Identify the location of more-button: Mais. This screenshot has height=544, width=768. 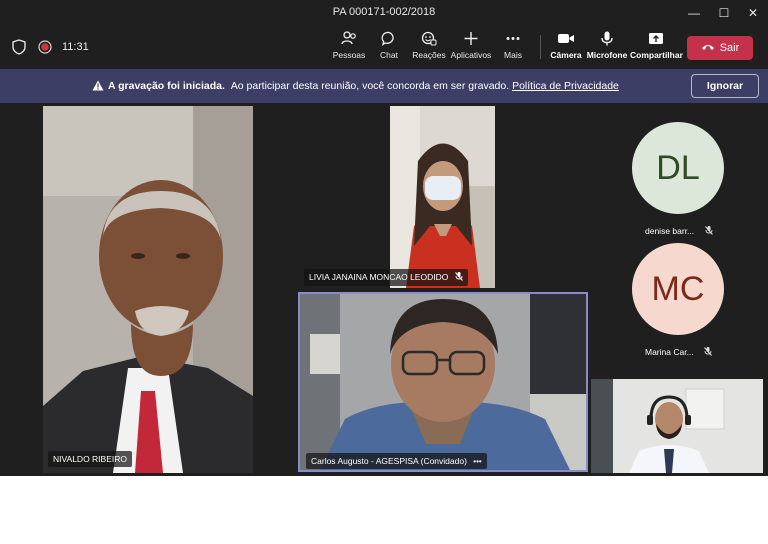
(513, 45).